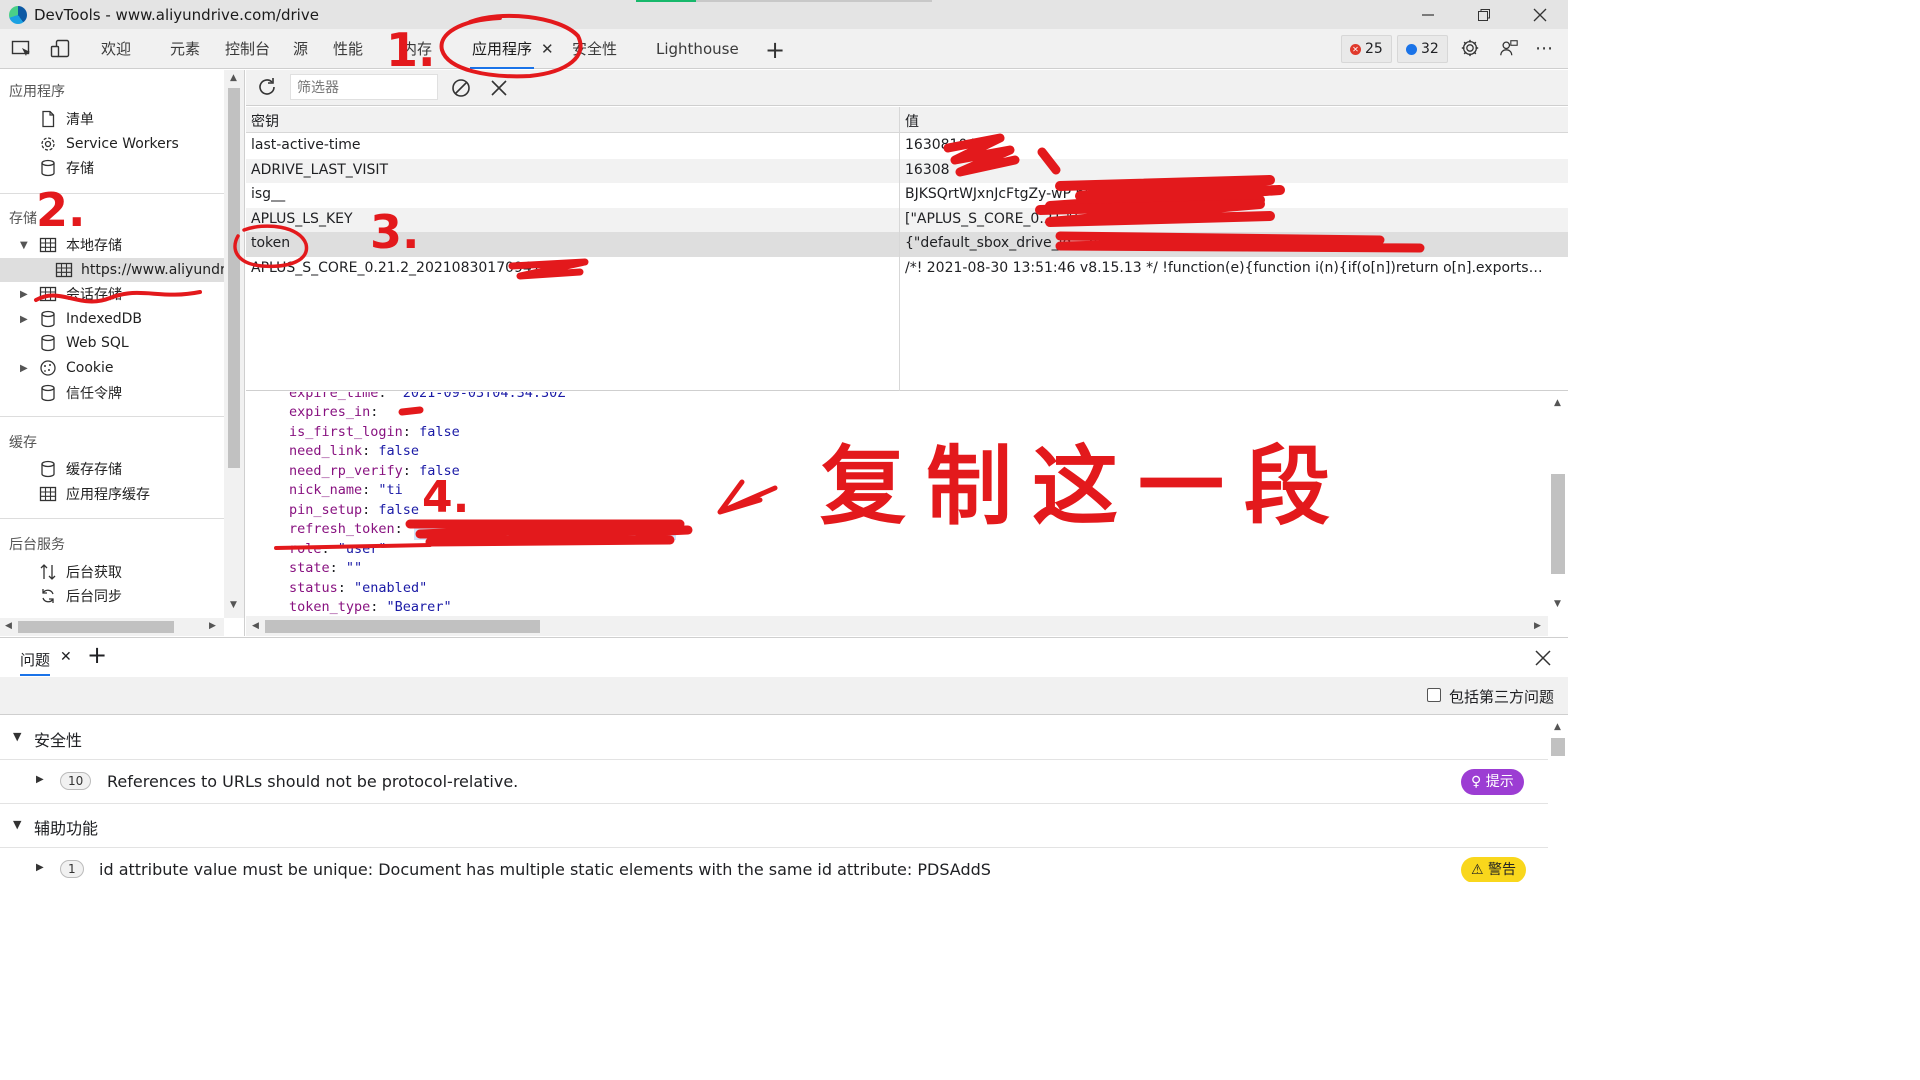 Image resolution: width=1920 pixels, height=1080 pixels. Describe the element at coordinates (547, 49) in the screenshot. I see `close-tab-button: ✕` at that location.